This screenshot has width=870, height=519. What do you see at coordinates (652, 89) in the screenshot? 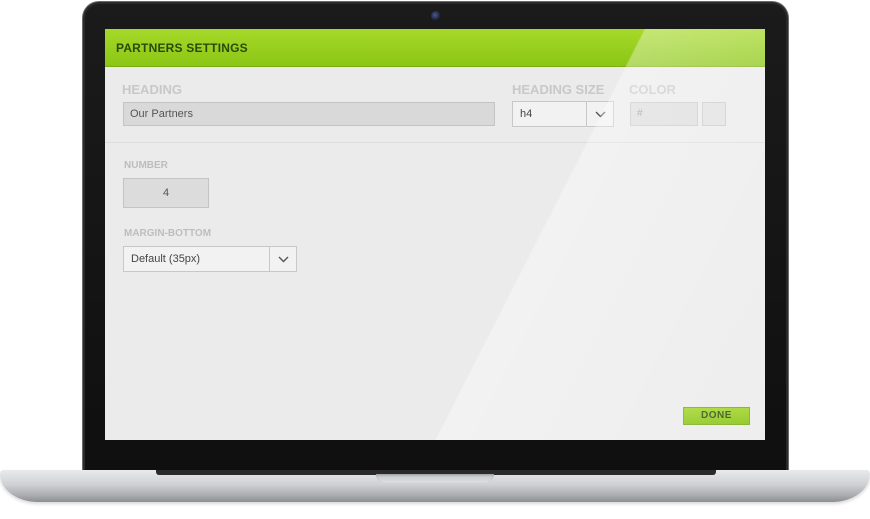
I see `color-label: COLOR` at bounding box center [652, 89].